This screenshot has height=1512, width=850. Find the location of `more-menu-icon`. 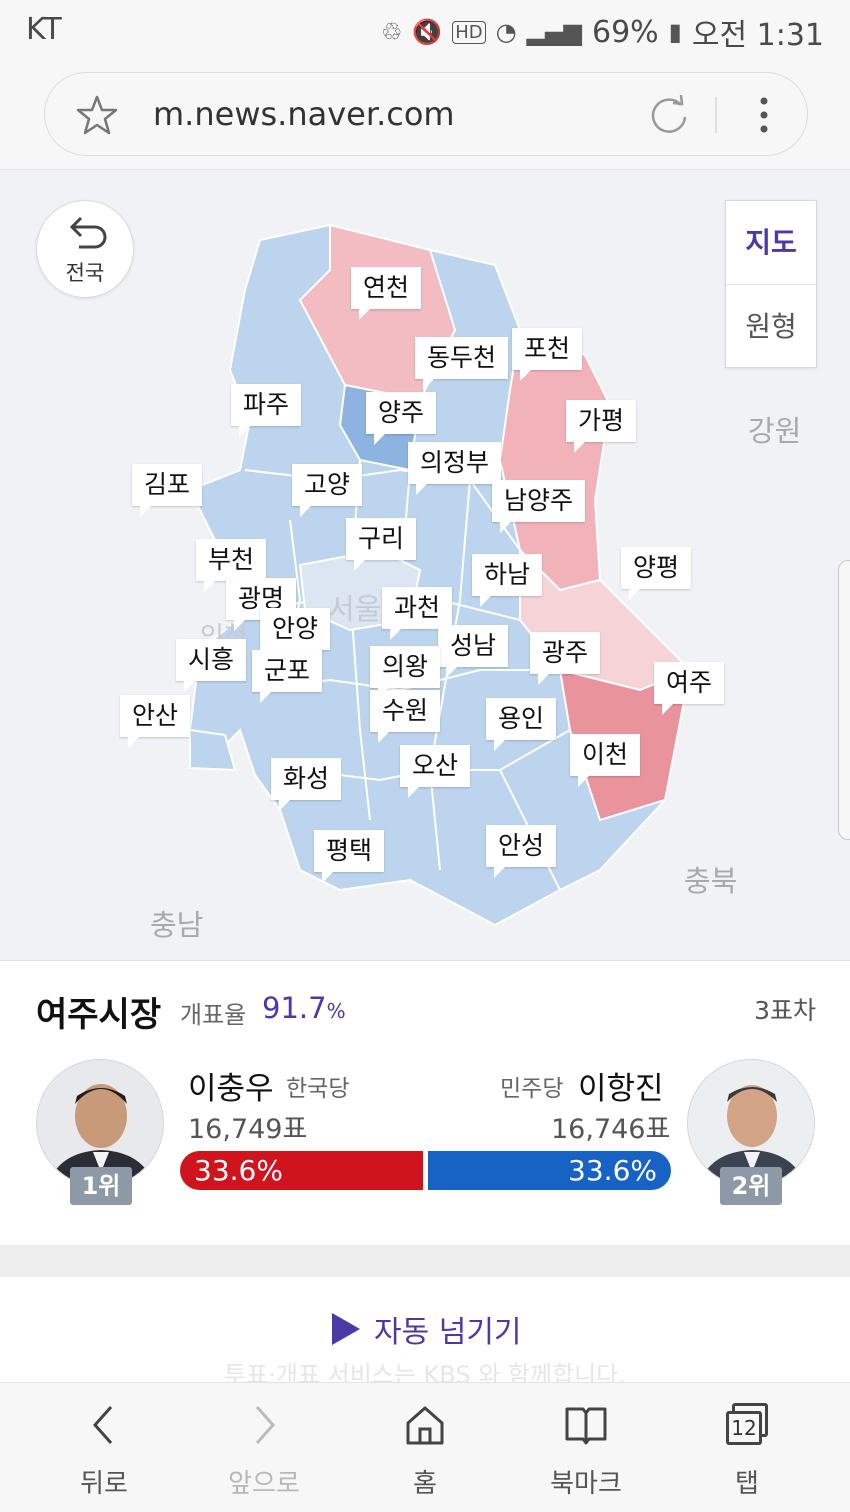

more-menu-icon is located at coordinates (764, 115).